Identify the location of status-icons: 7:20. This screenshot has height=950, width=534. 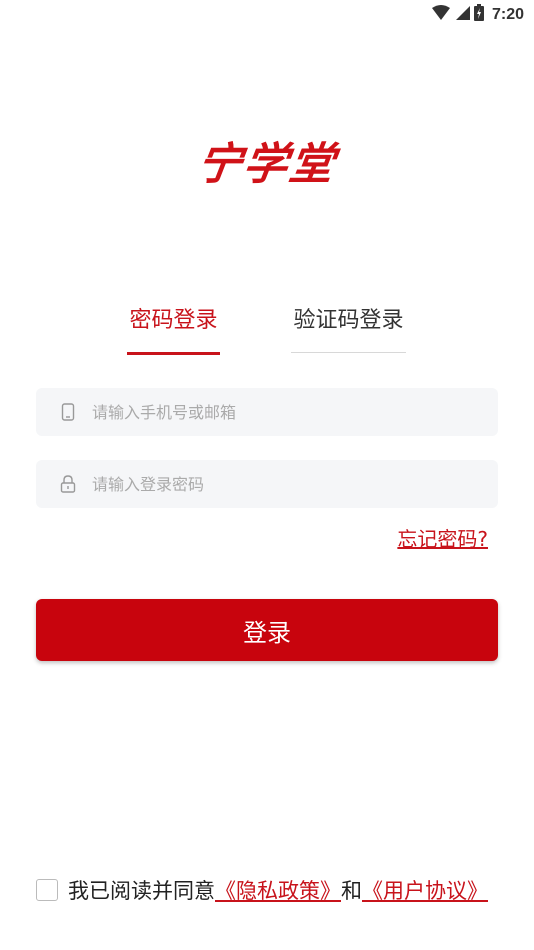
(477, 14).